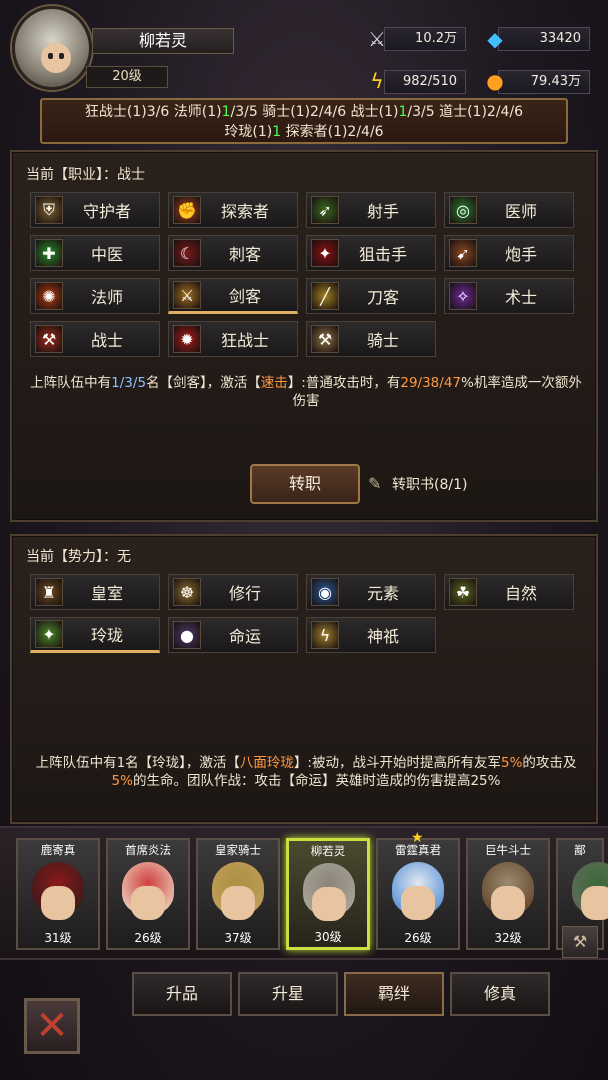  I want to click on profession-item: ✹ 狂战士, so click(233, 339).